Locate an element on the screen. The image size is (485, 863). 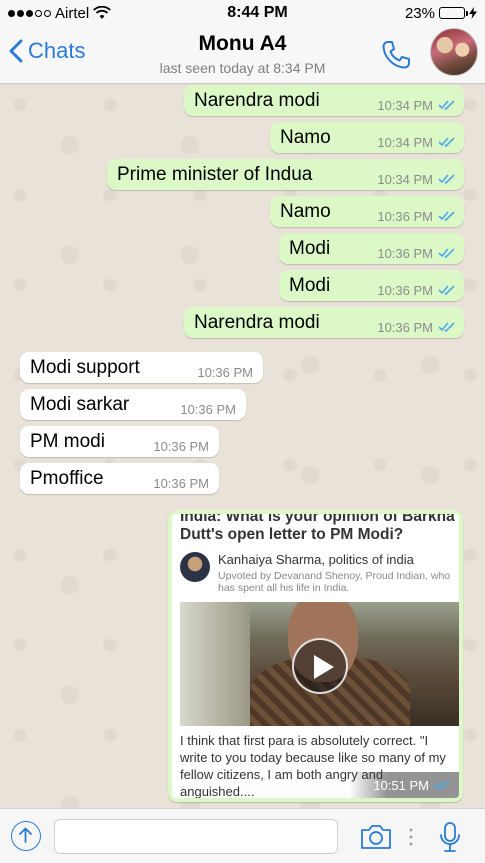
wifi-icon is located at coordinates (102, 12).